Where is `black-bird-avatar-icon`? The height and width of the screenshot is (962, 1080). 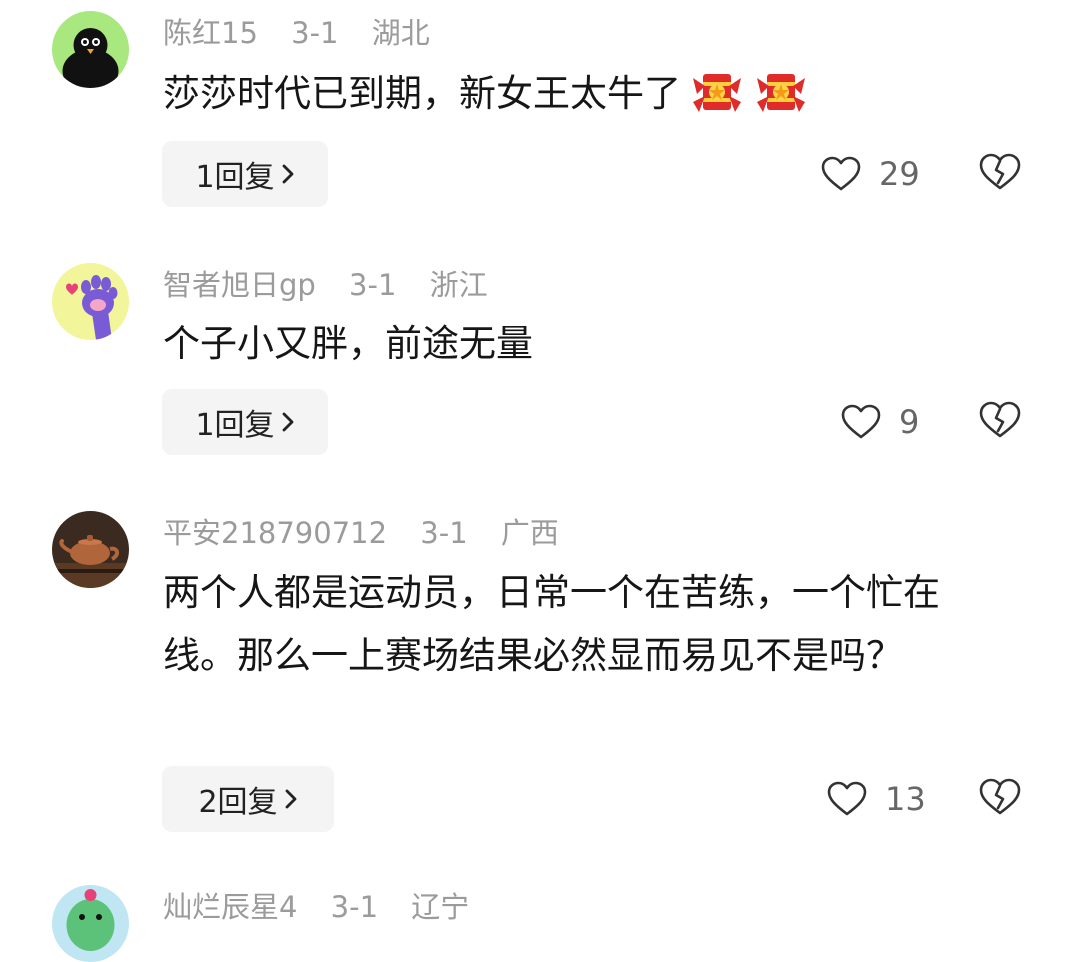
black-bird-avatar-icon is located at coordinates (90, 49).